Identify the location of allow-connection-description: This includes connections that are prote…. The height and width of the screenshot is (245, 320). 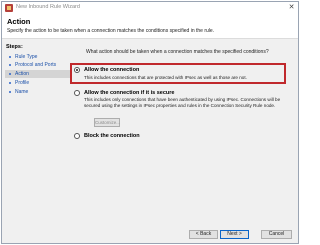
(165, 77).